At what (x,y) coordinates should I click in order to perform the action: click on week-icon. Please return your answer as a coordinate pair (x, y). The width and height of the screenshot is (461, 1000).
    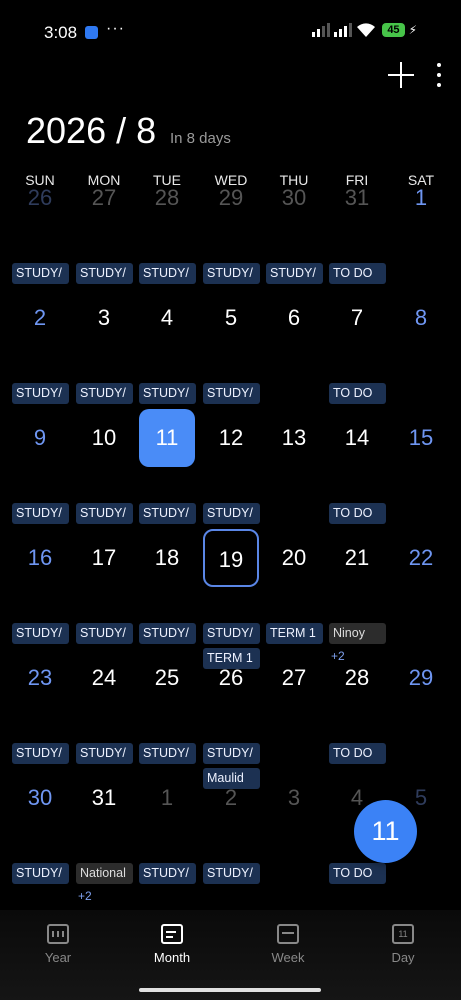
    Looking at the image, I should click on (288, 934).